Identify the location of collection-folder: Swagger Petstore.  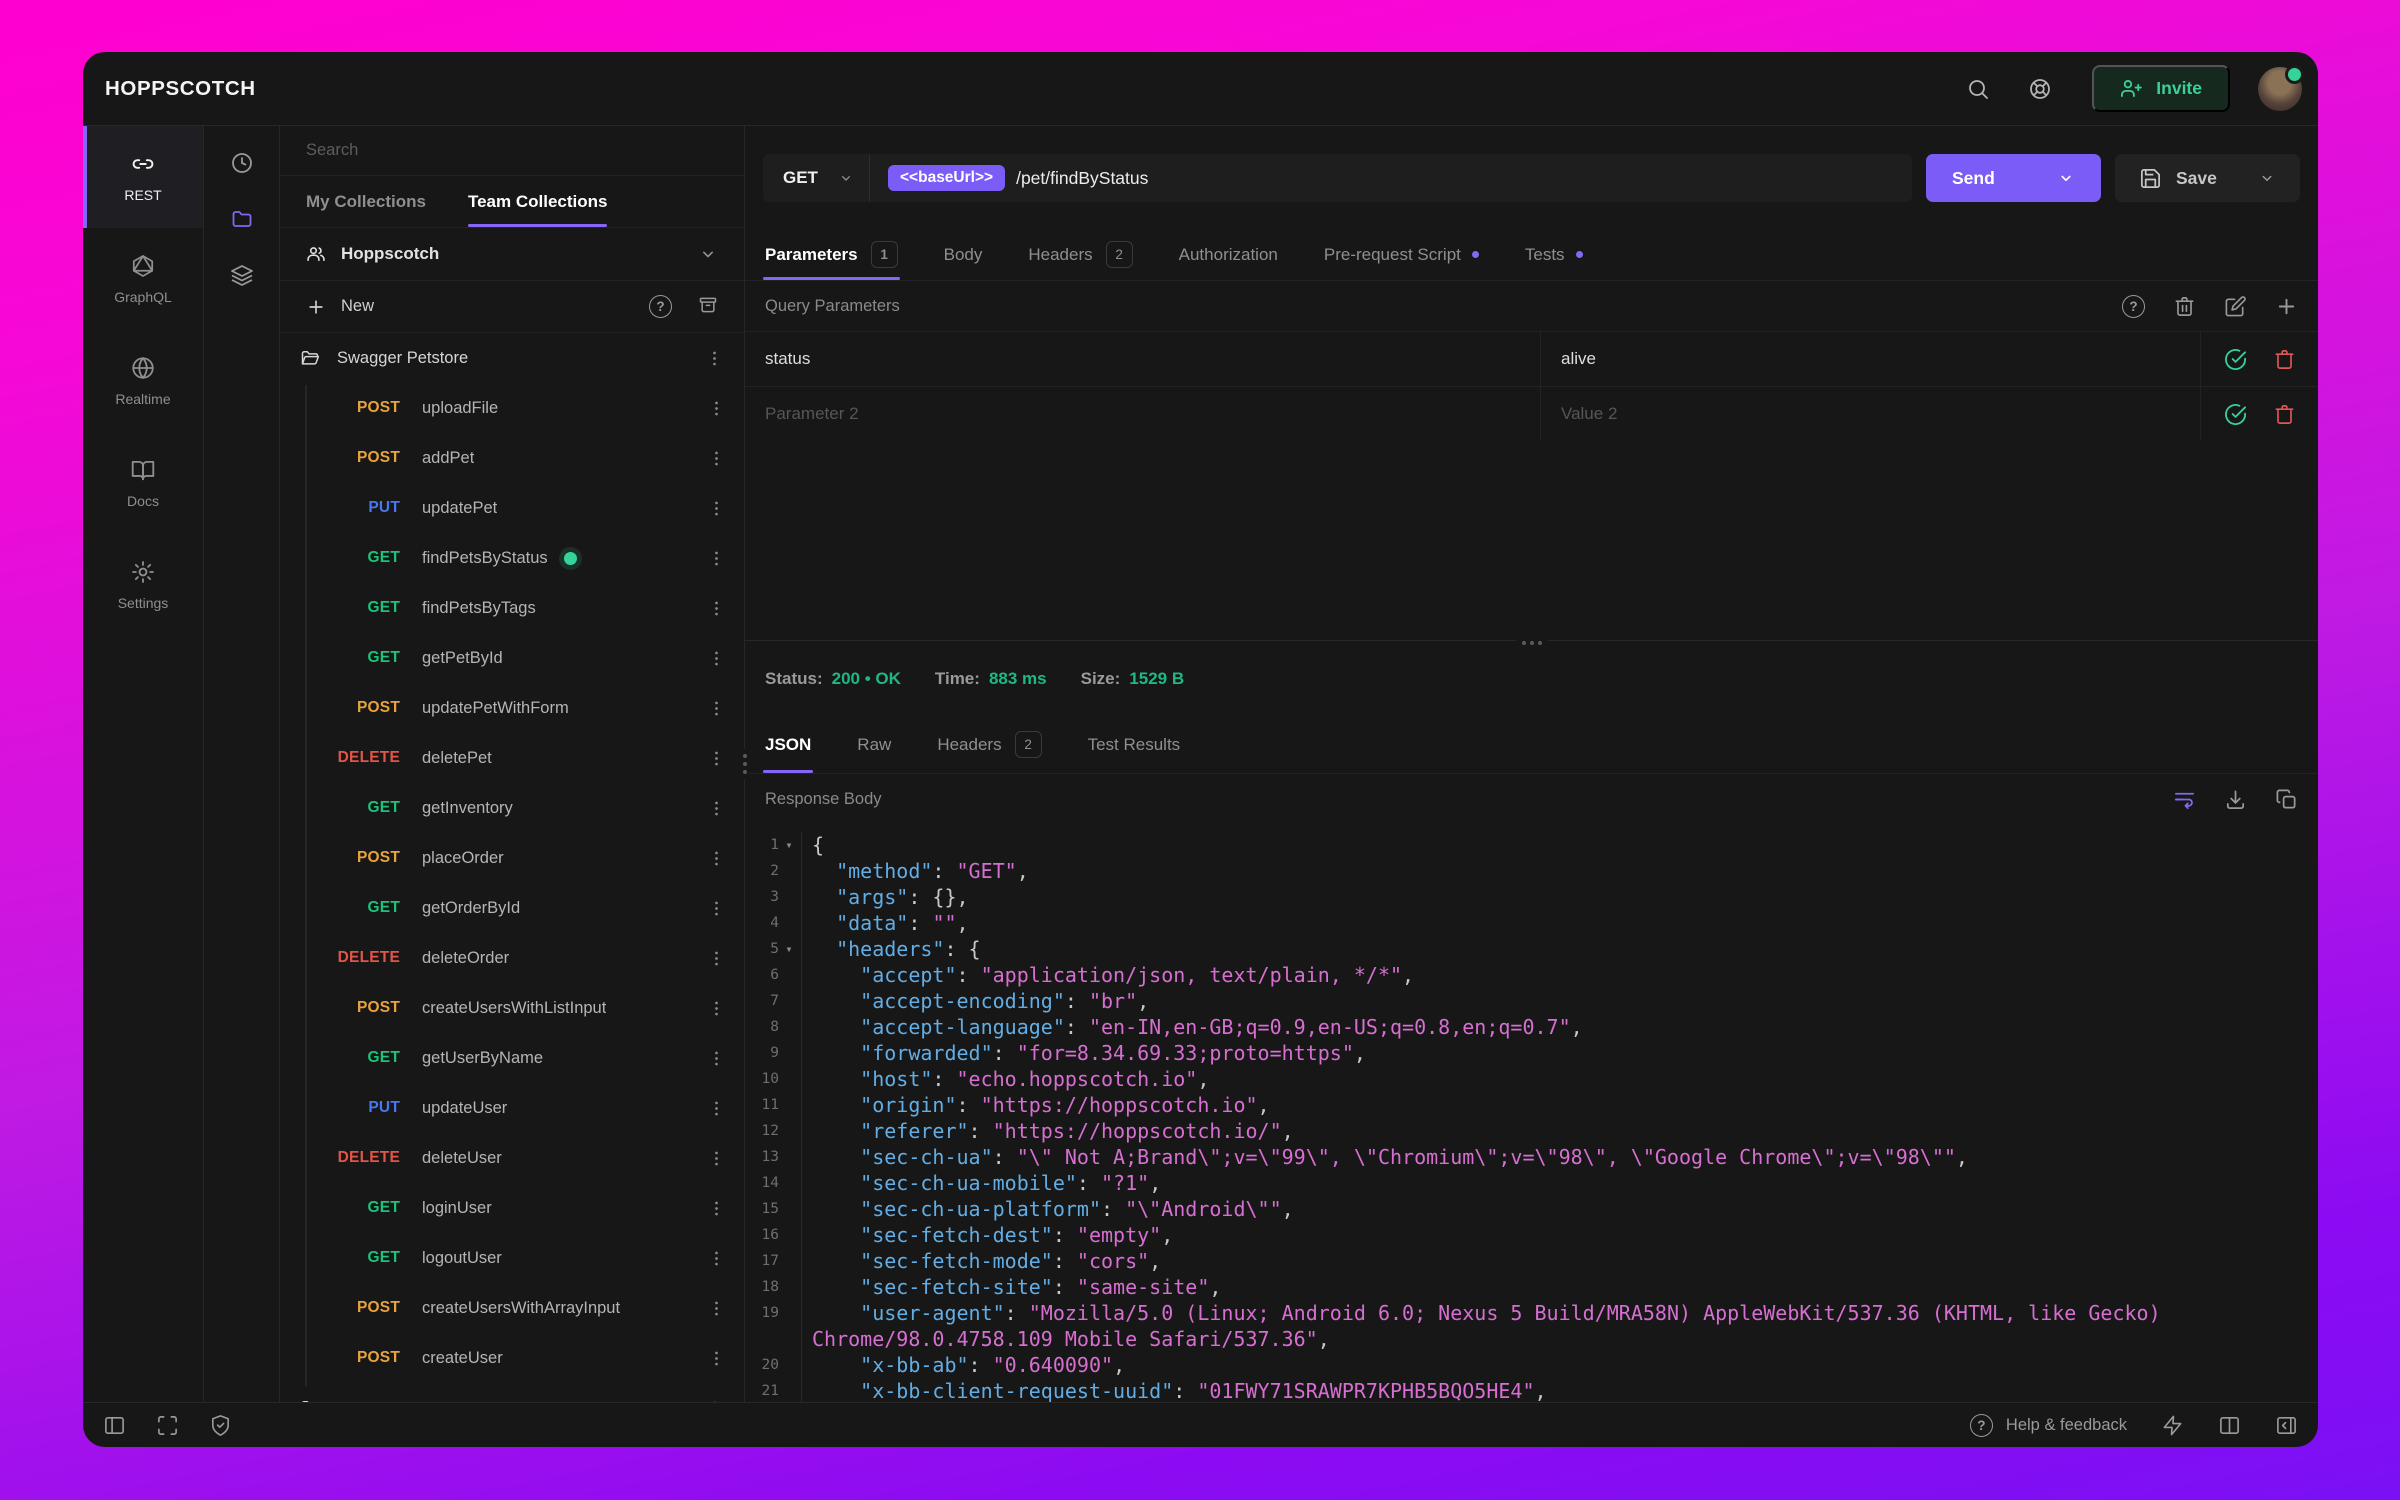
(512, 358).